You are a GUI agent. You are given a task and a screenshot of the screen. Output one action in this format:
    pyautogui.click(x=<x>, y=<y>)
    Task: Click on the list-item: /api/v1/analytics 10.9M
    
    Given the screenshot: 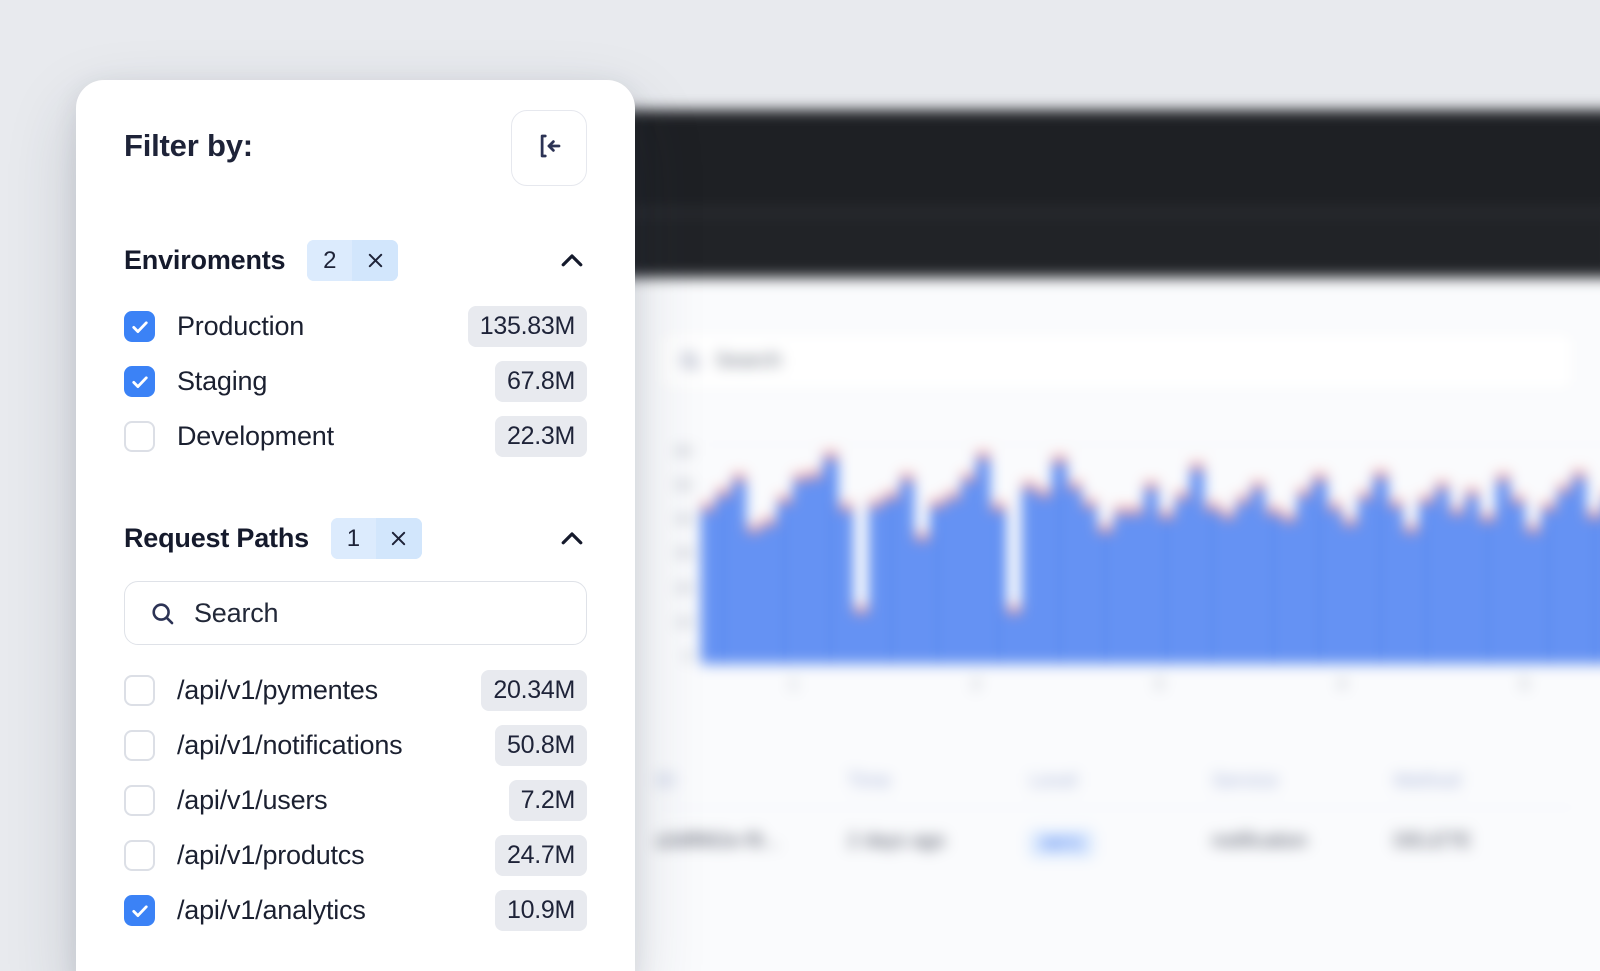 What is the action you would take?
    pyautogui.click(x=355, y=910)
    